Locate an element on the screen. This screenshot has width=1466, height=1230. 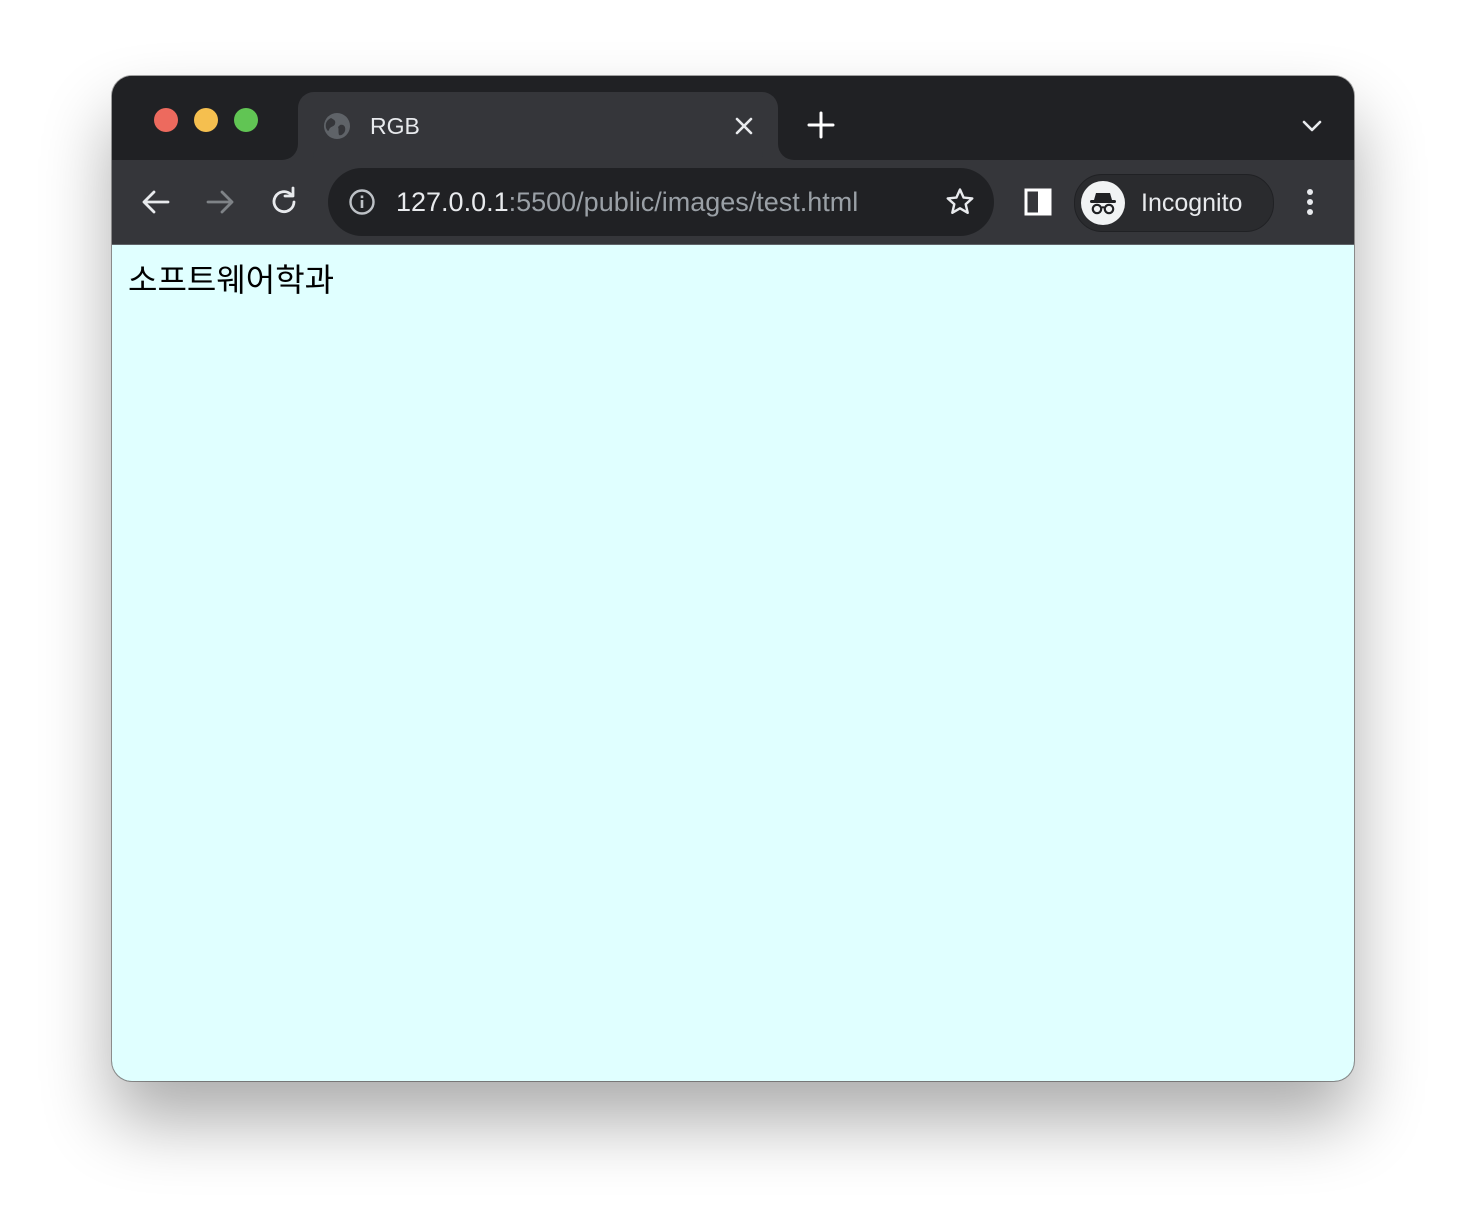
zoom-window-button is located at coordinates (246, 120).